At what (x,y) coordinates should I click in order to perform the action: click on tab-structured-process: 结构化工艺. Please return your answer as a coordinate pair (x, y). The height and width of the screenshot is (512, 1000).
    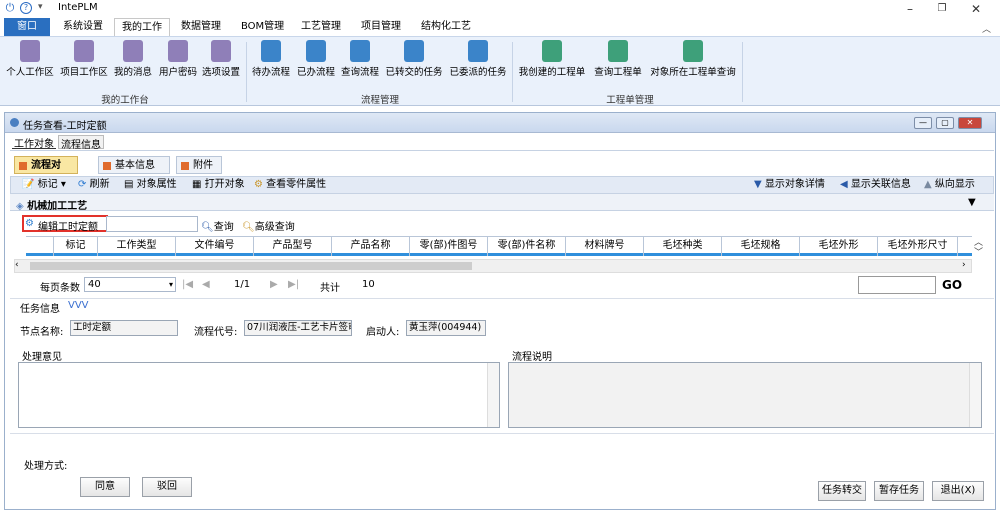
    Looking at the image, I should click on (446, 27).